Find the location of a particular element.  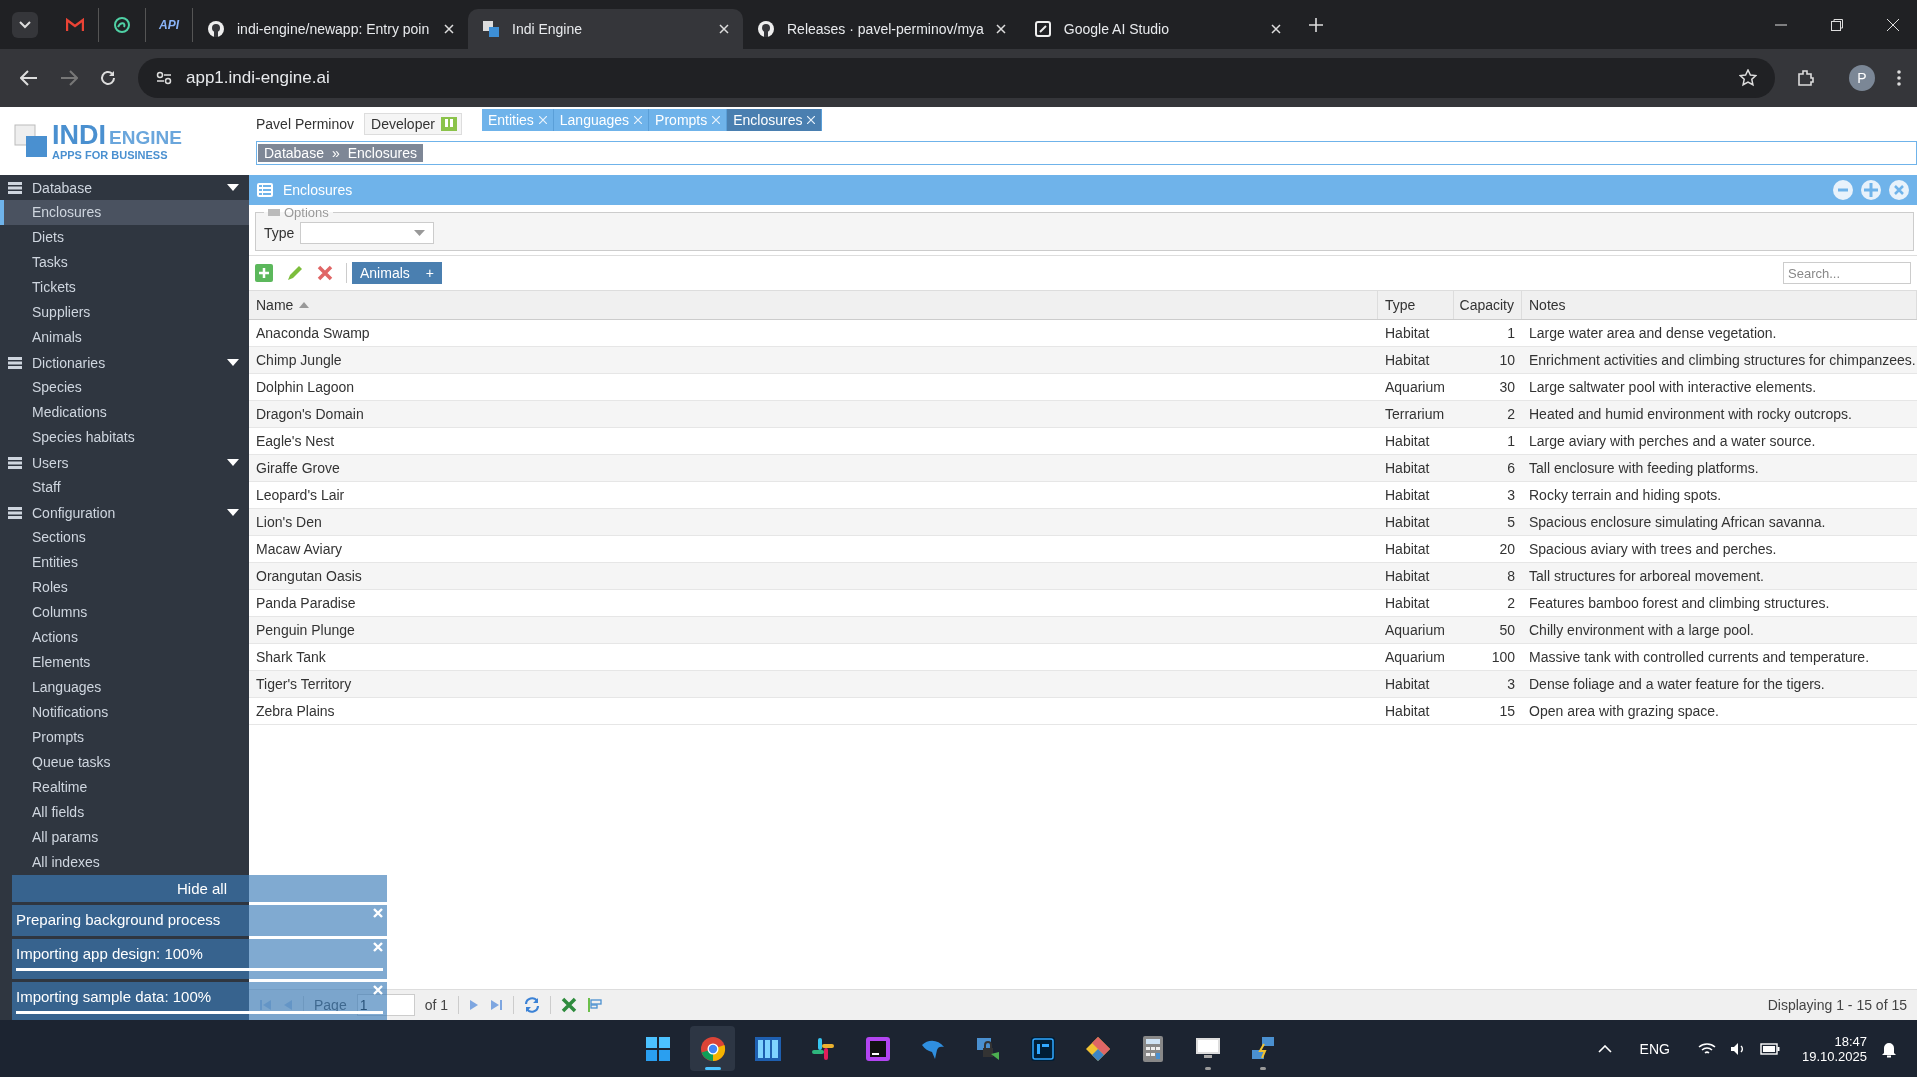

sidebar-item: Enclosures is located at coordinates (124, 212).